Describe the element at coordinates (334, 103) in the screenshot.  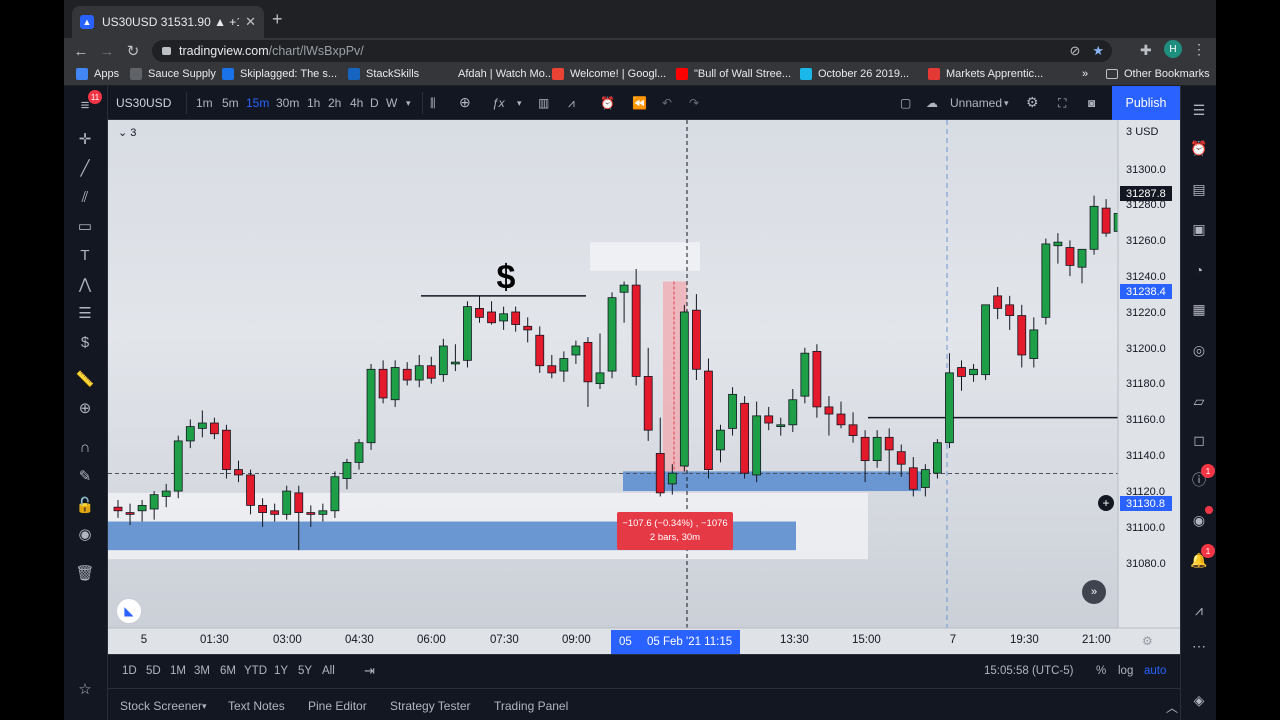
I see `interval-2h: 2h` at that location.